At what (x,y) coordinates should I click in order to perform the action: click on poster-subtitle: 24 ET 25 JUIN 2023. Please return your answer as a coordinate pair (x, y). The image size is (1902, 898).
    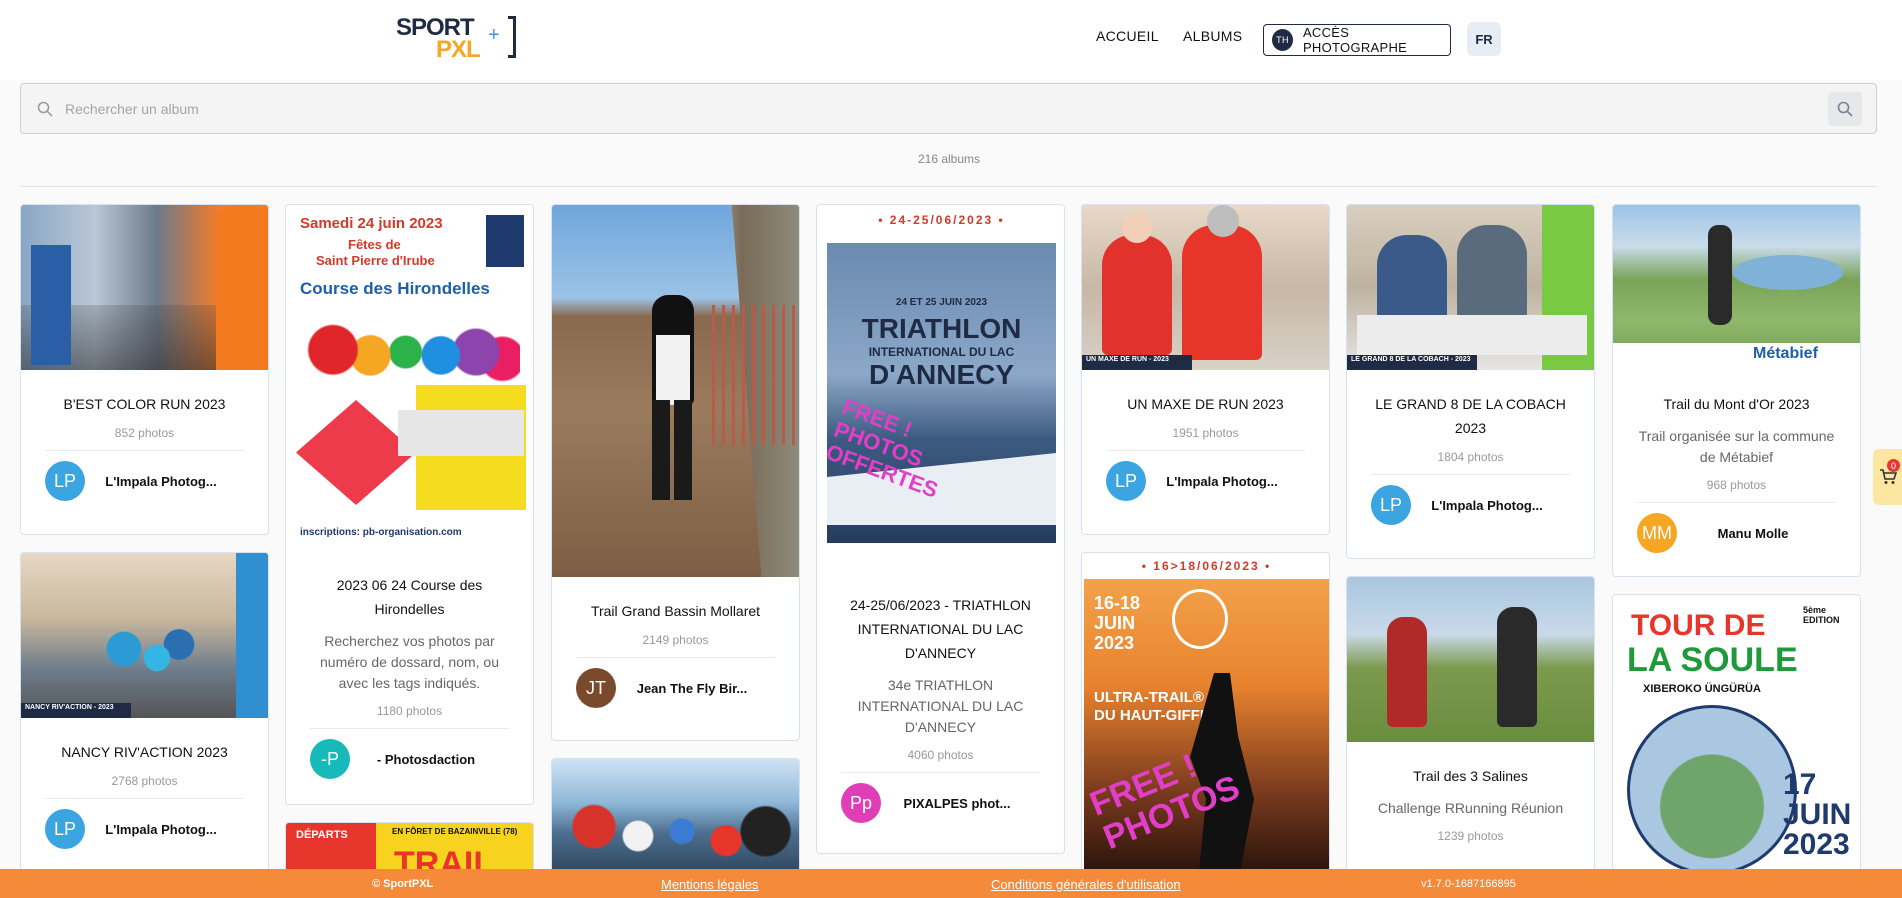
    Looking at the image, I should click on (941, 302).